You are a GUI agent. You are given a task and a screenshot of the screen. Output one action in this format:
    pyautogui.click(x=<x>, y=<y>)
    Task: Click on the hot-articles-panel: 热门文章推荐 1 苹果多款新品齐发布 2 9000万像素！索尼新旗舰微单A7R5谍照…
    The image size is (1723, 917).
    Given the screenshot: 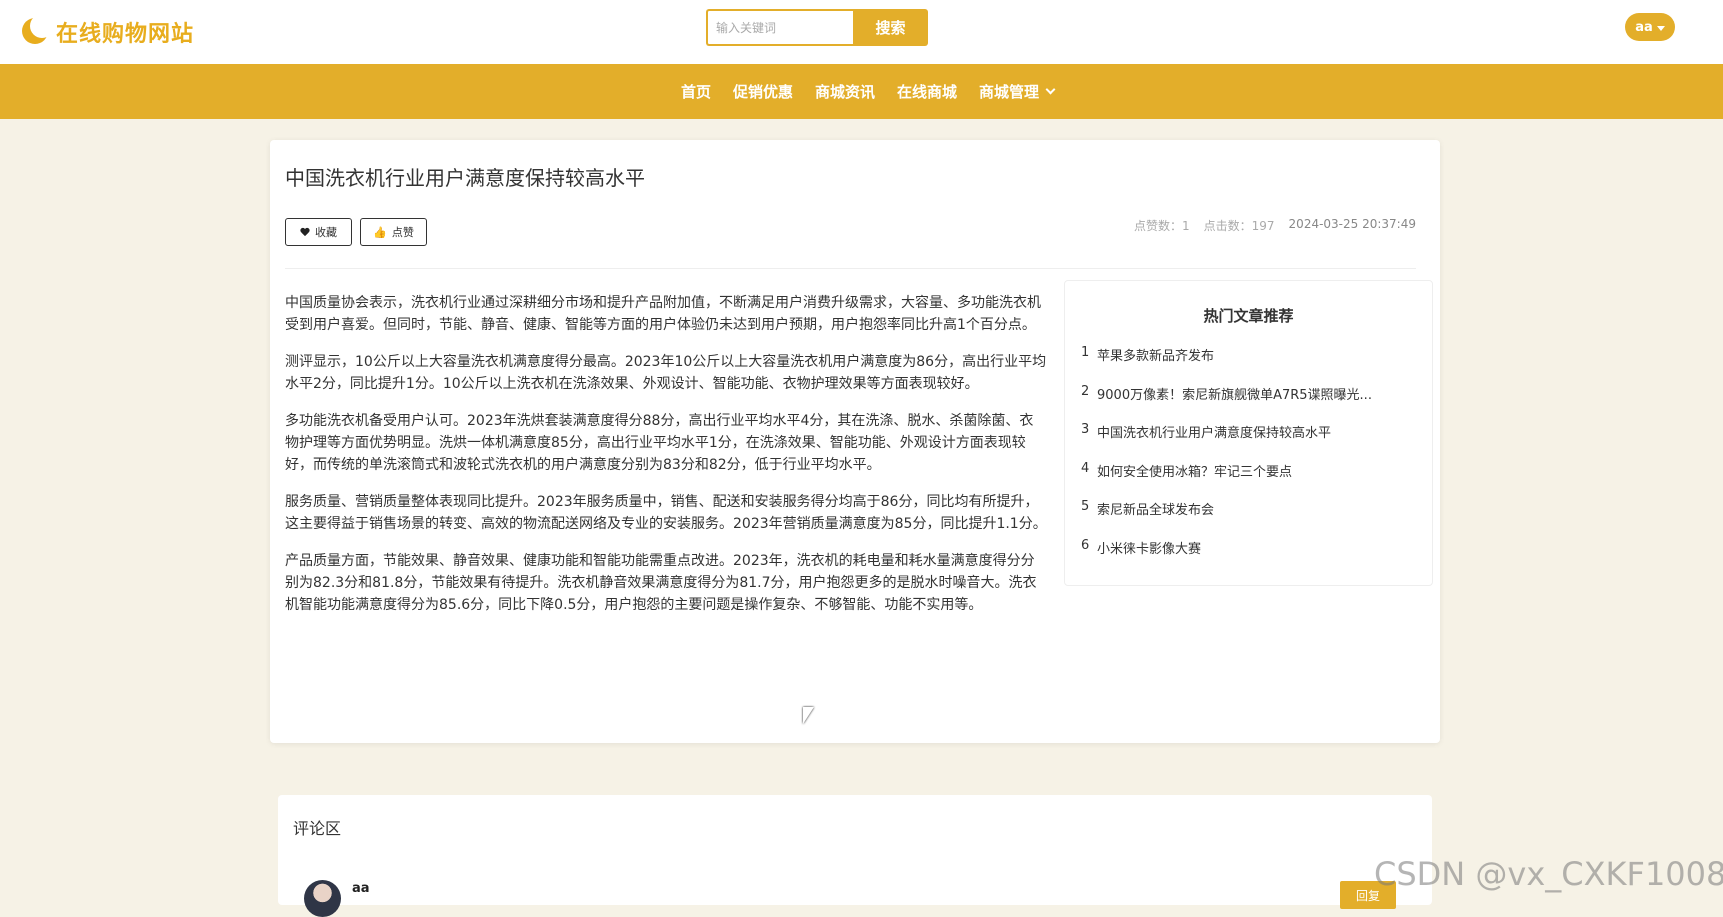 What is the action you would take?
    pyautogui.click(x=1248, y=433)
    